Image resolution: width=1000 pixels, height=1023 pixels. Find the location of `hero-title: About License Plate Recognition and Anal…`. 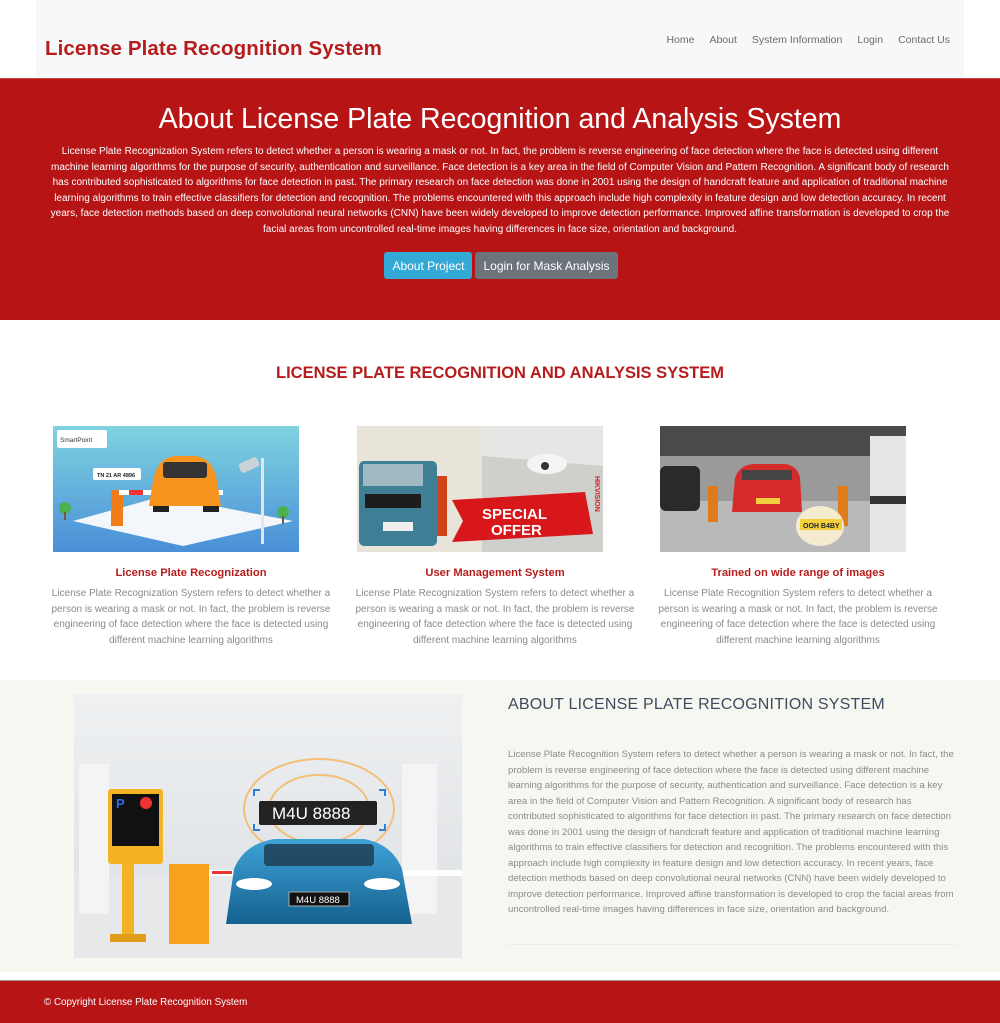

hero-title: About License Plate Recognition and Anal… is located at coordinates (500, 119).